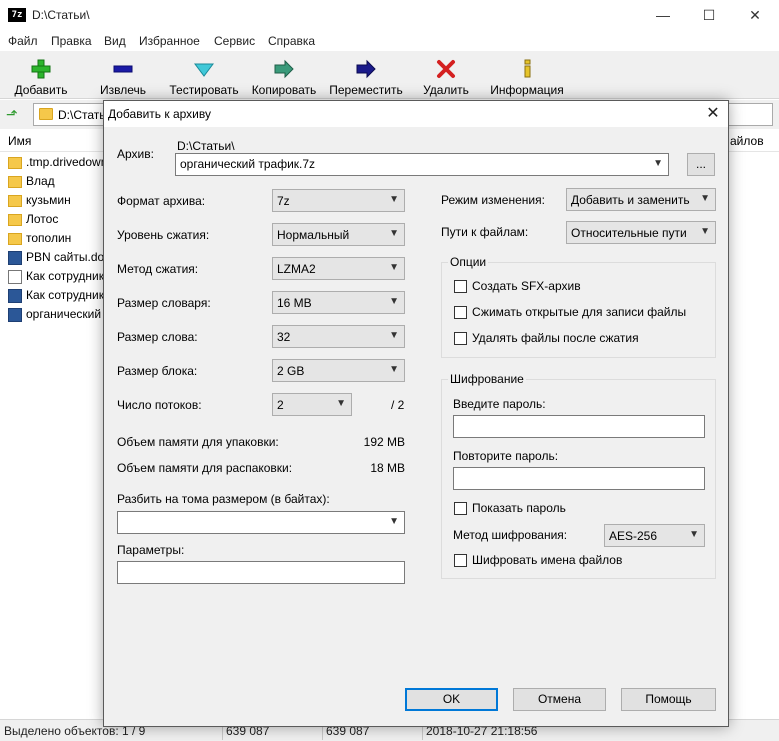  I want to click on show-password-checkbox, so click(460, 508).